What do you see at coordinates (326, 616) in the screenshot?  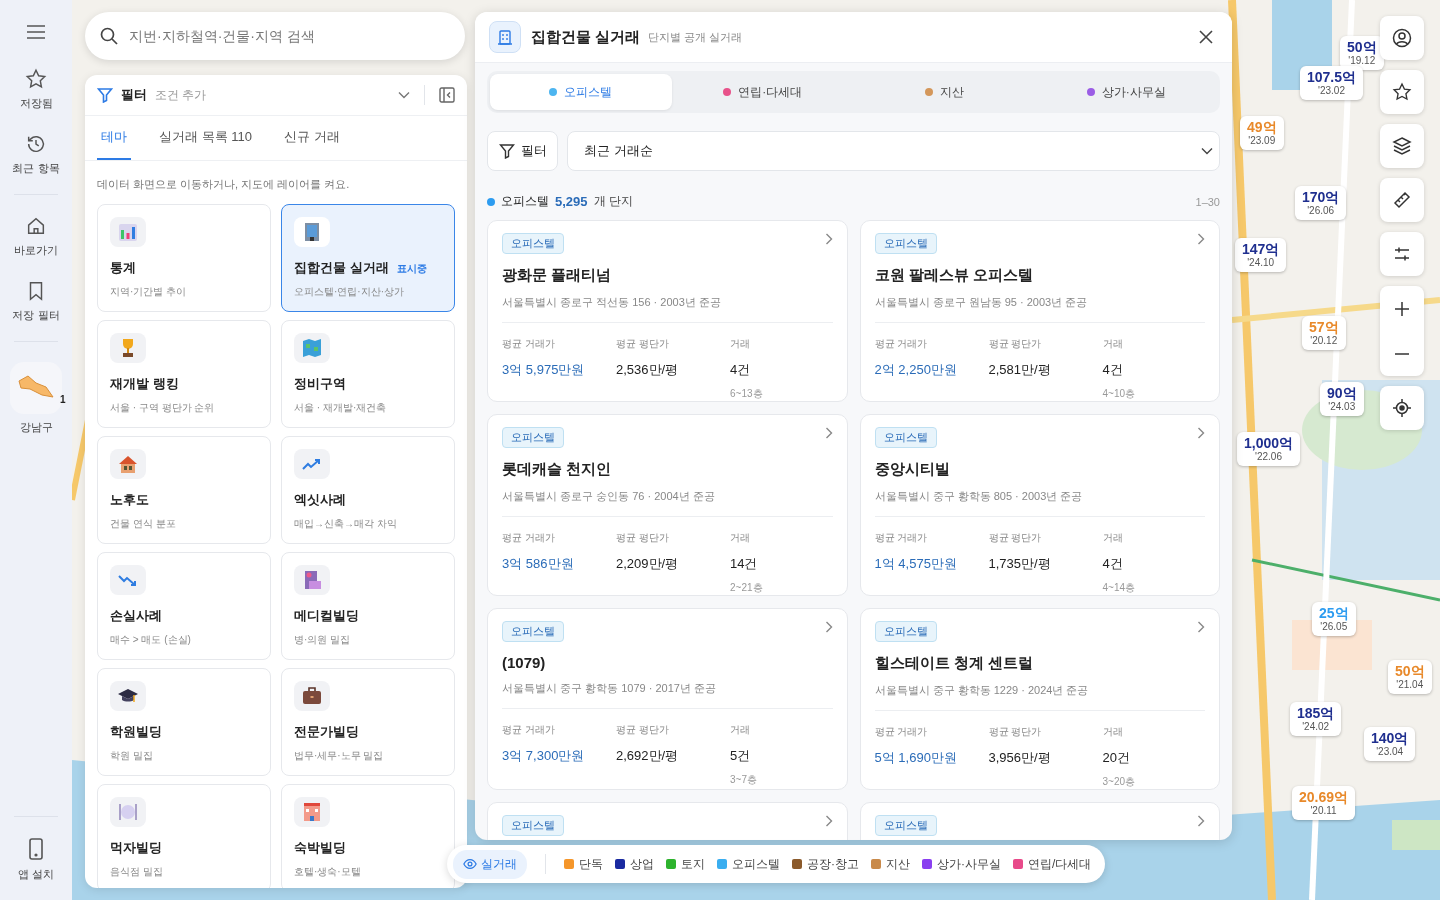 I see `card-title: 메디컬빌딩` at bounding box center [326, 616].